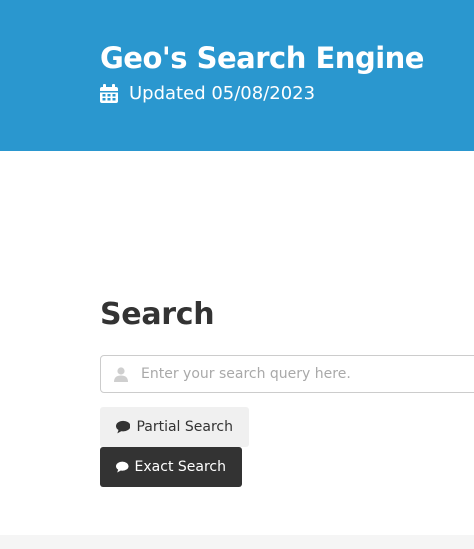 The width and height of the screenshot is (474, 549). What do you see at coordinates (184, 427) in the screenshot?
I see `partial-search-label: Partial Search` at bounding box center [184, 427].